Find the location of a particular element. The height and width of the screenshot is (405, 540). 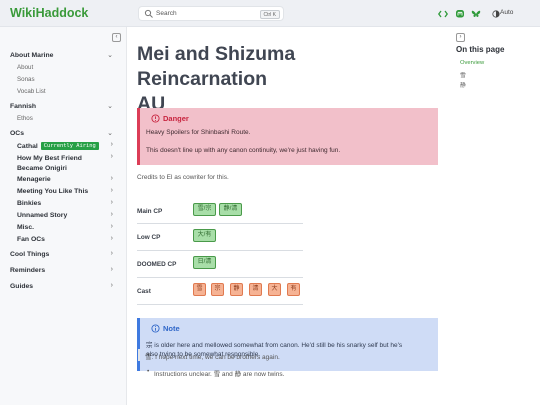

sidebar-item-fan-ocs: Fan OCs is located at coordinates (31, 239).